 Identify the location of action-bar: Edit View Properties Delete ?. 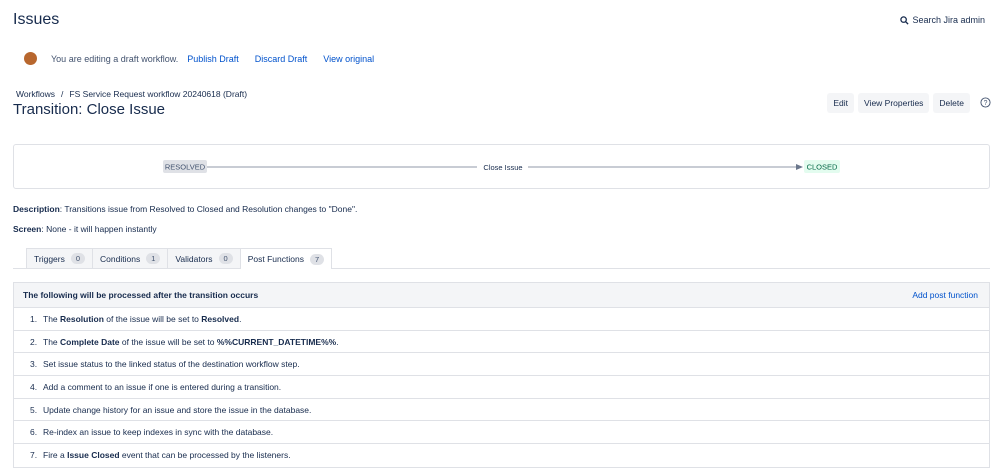
(909, 103).